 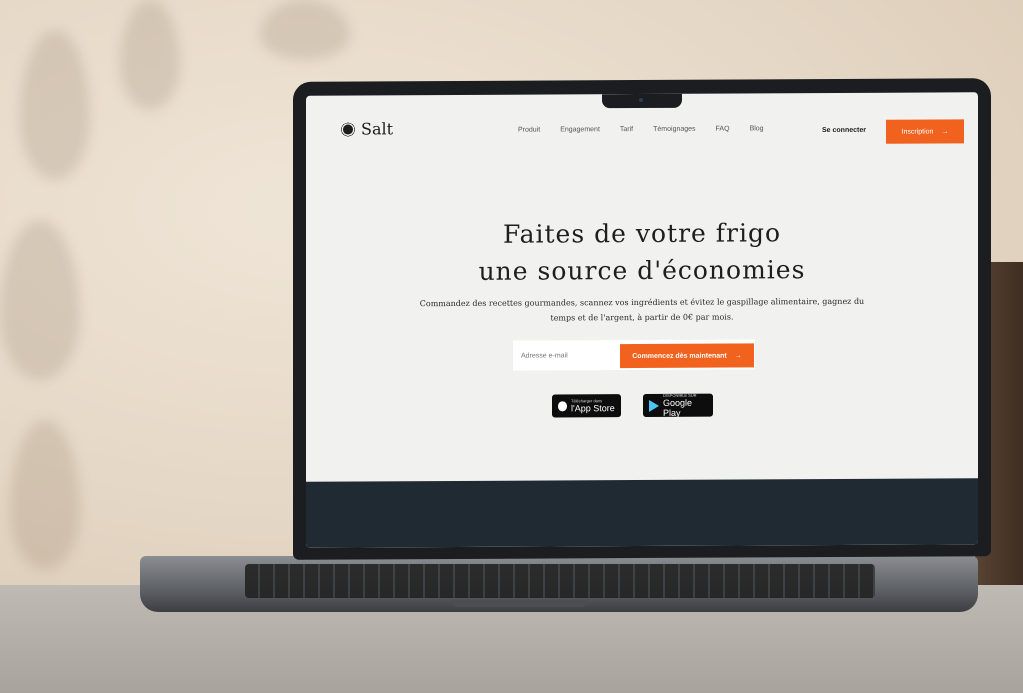 I want to click on google-play-badge: DISPONIBLE SUR Google Play, so click(x=678, y=405).